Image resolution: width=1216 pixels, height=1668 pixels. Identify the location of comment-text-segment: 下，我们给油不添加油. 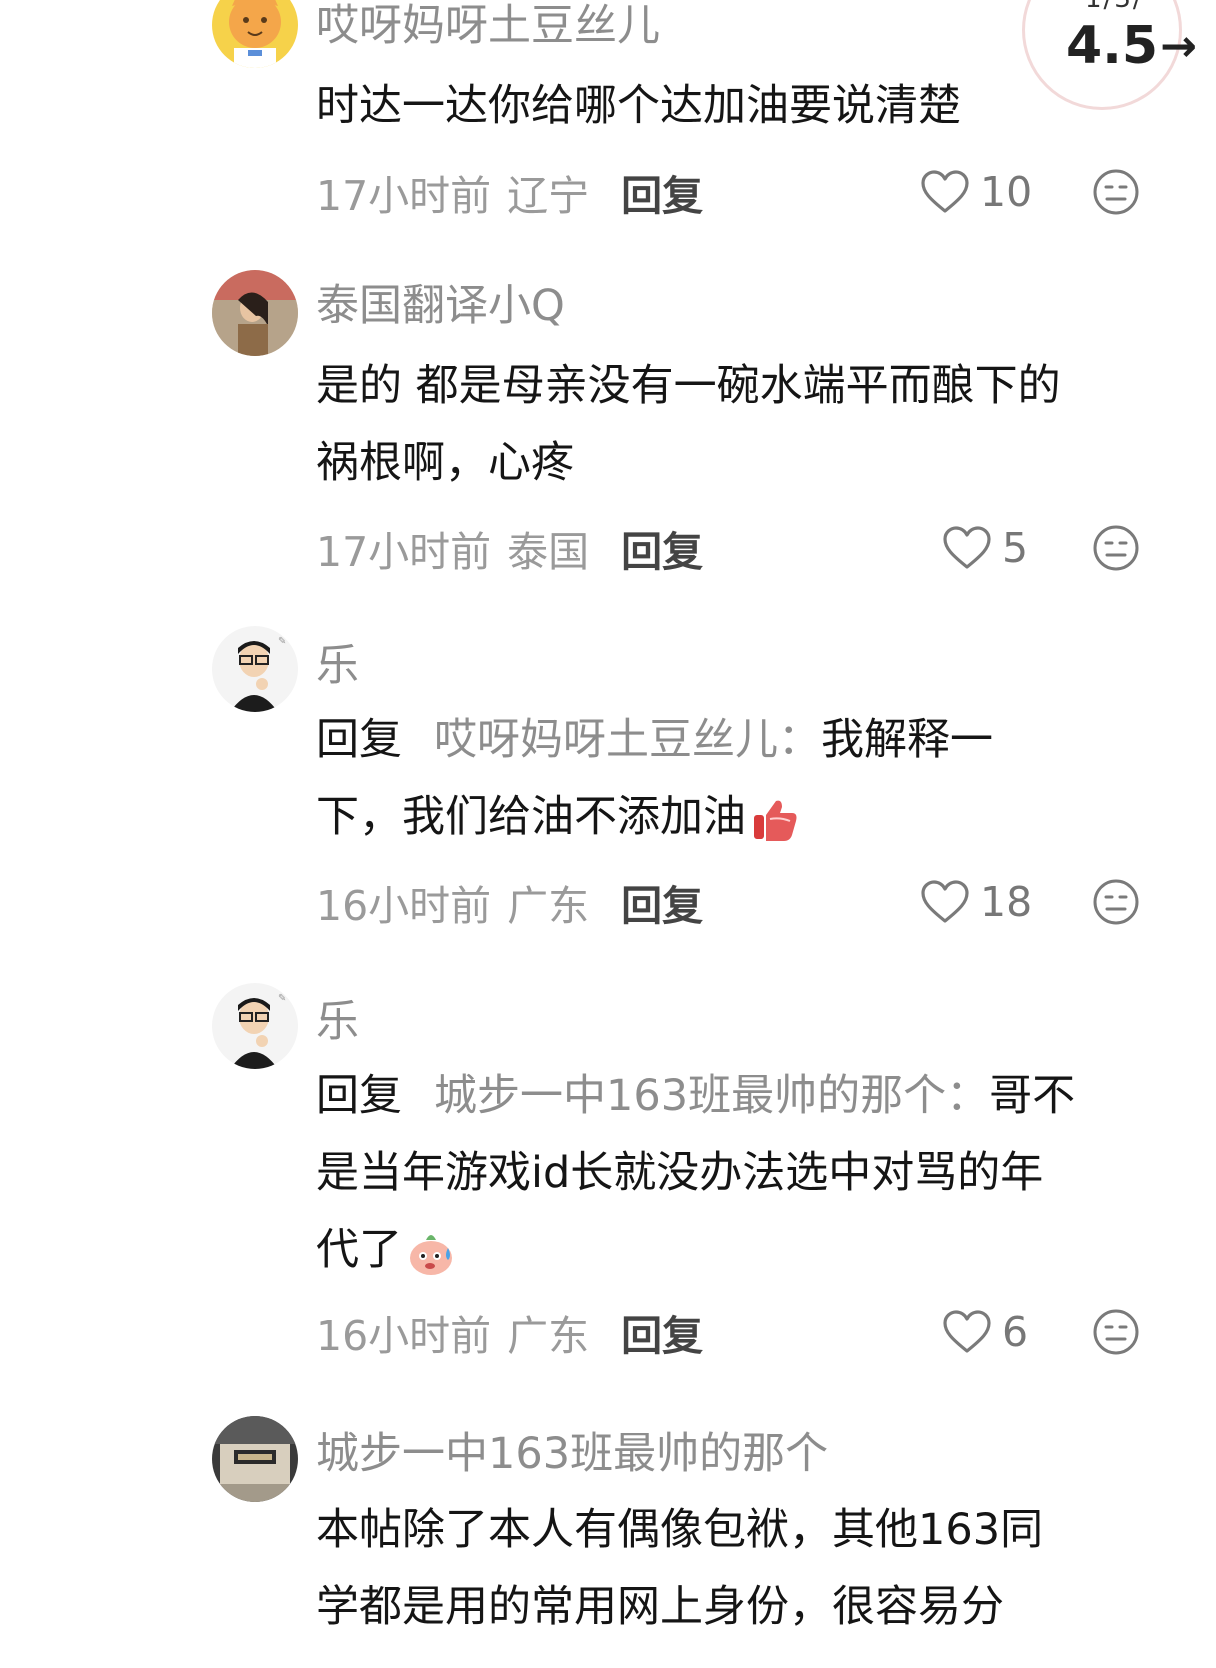
(531, 817).